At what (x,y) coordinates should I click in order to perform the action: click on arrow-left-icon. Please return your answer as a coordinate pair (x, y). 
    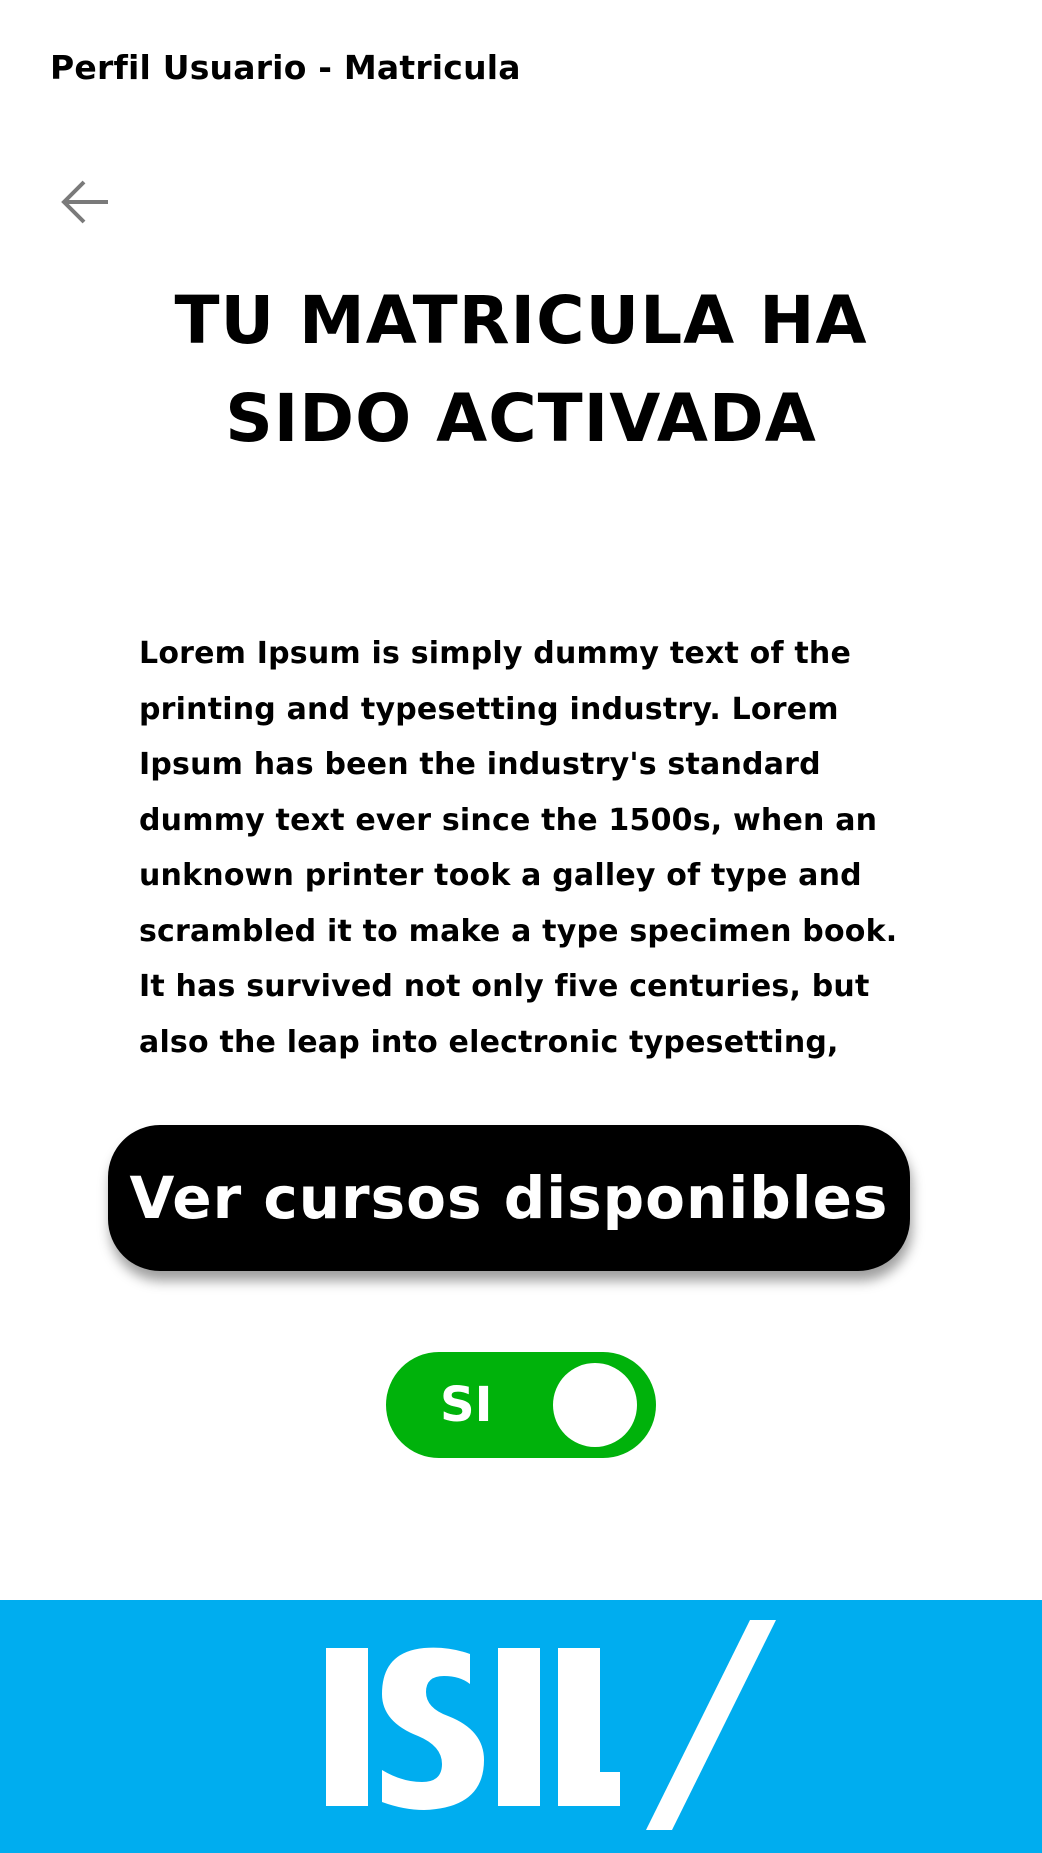
    Looking at the image, I should click on (84, 202).